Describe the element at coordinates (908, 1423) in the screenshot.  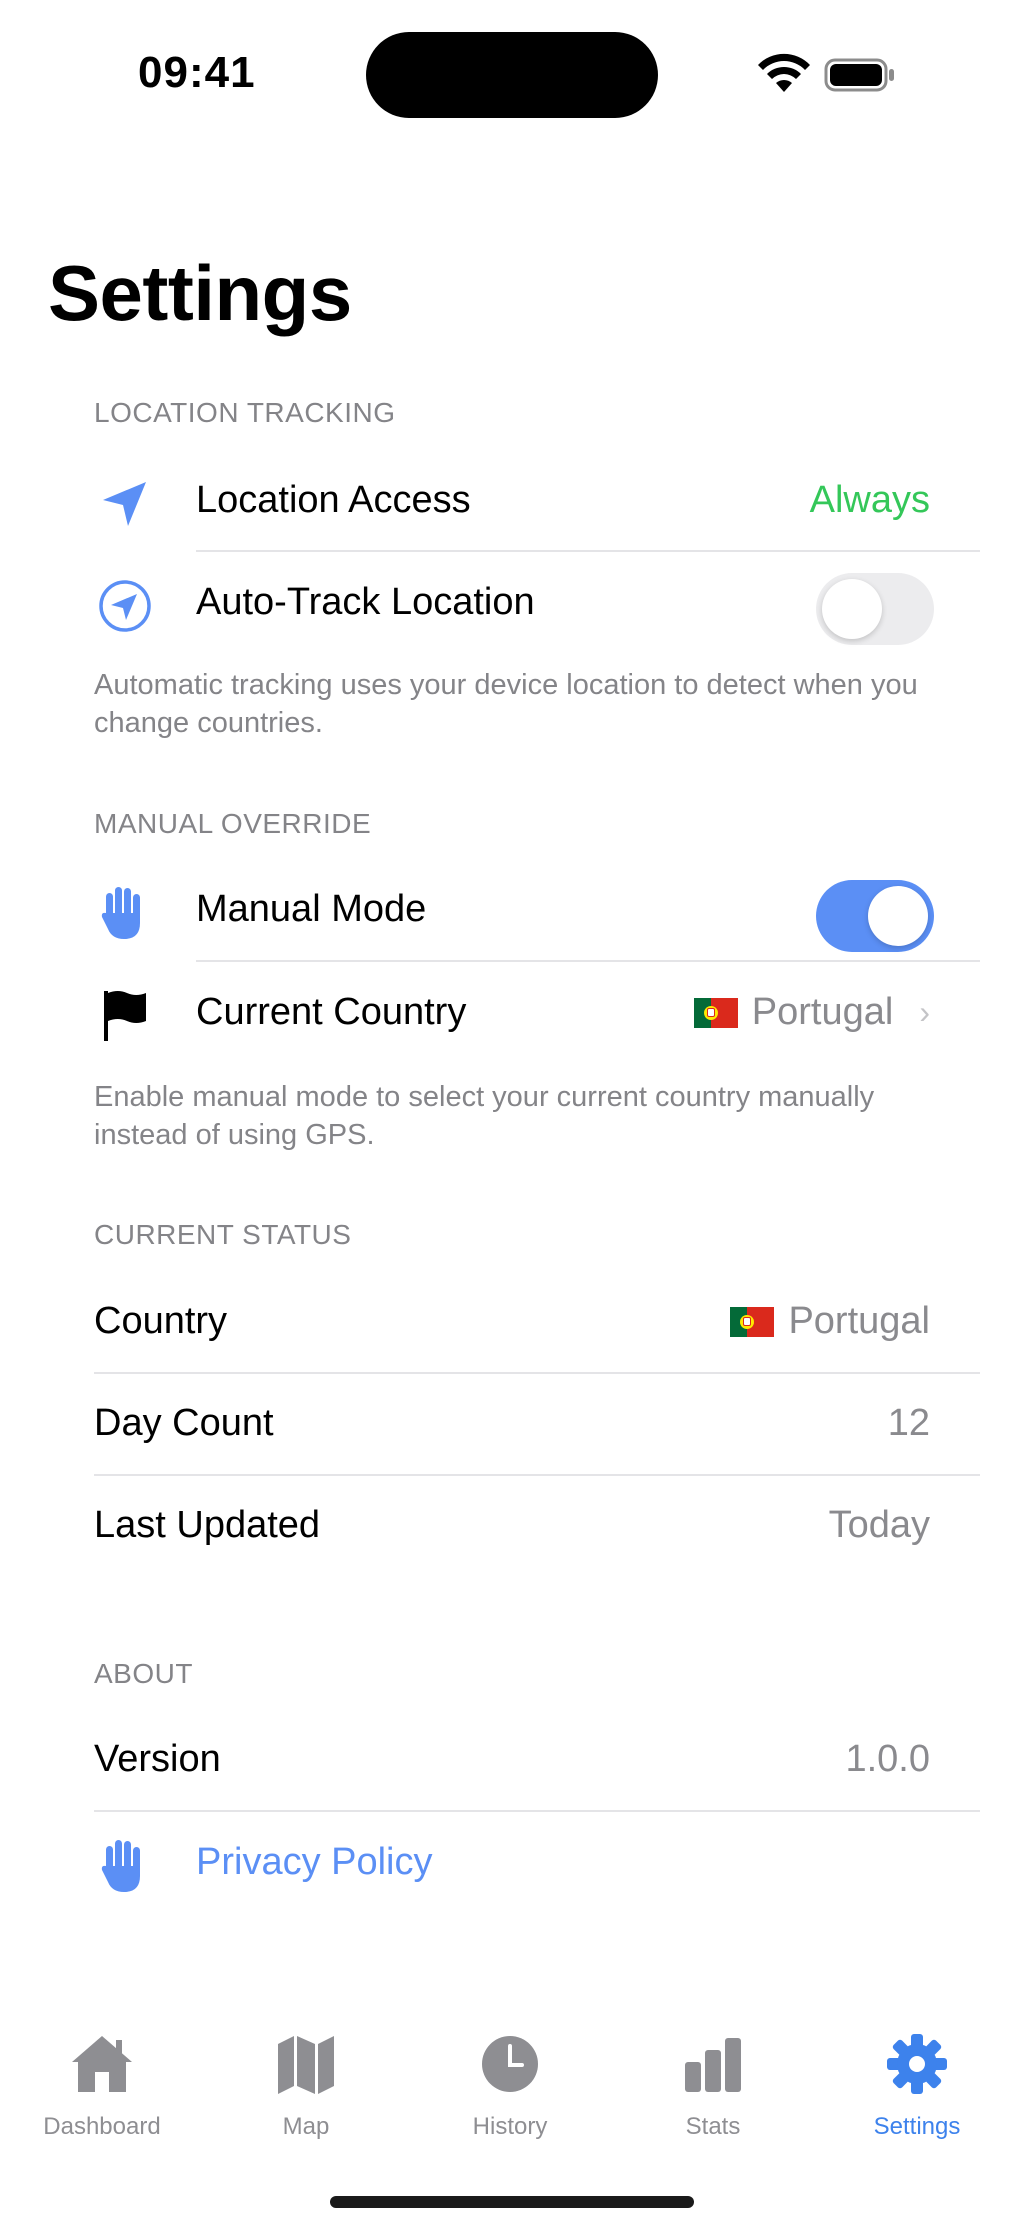
I see `day-count-value: 12` at that location.